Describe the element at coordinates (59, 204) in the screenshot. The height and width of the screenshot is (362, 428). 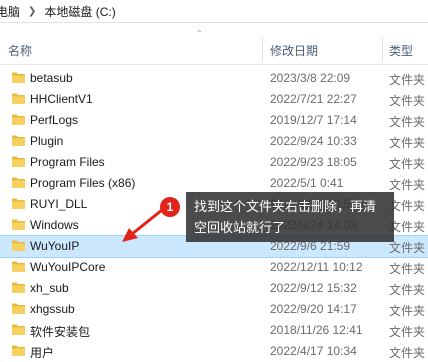
I see `file-name: RUYI_DLL` at that location.